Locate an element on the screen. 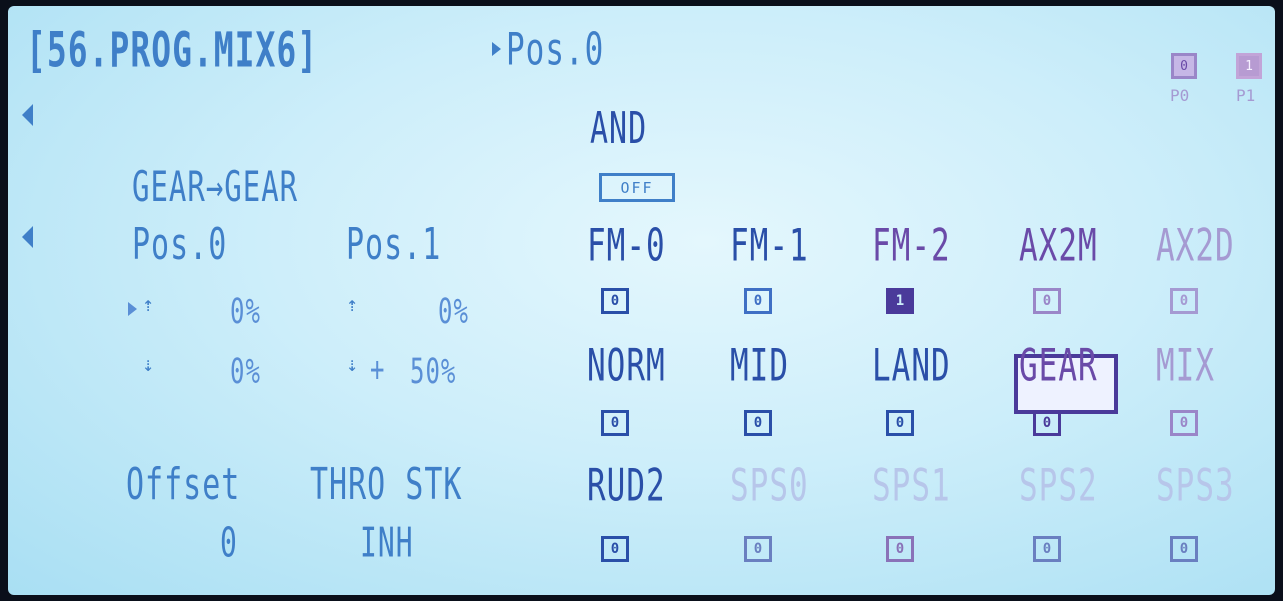  switch-state-ax2d: 0 is located at coordinates (1184, 301).